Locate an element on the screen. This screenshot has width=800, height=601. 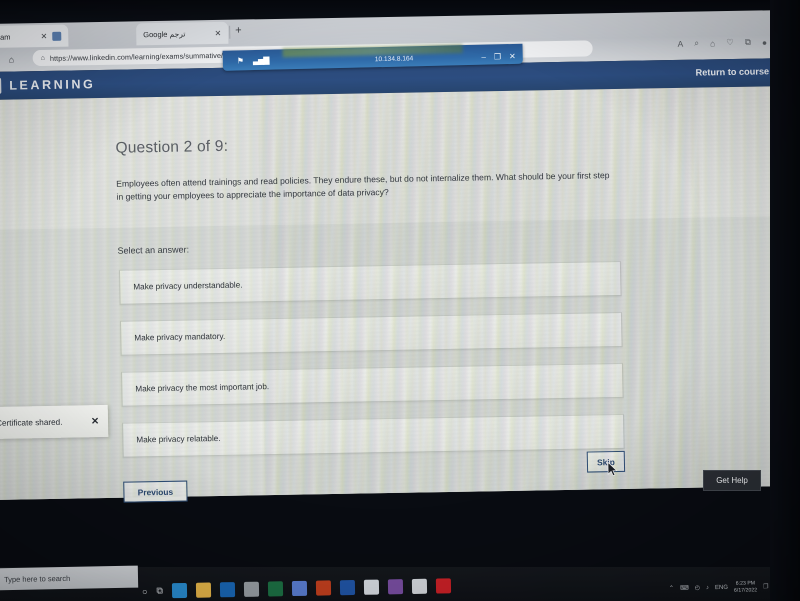
favorites-icon: ♡ is located at coordinates (730, 42).